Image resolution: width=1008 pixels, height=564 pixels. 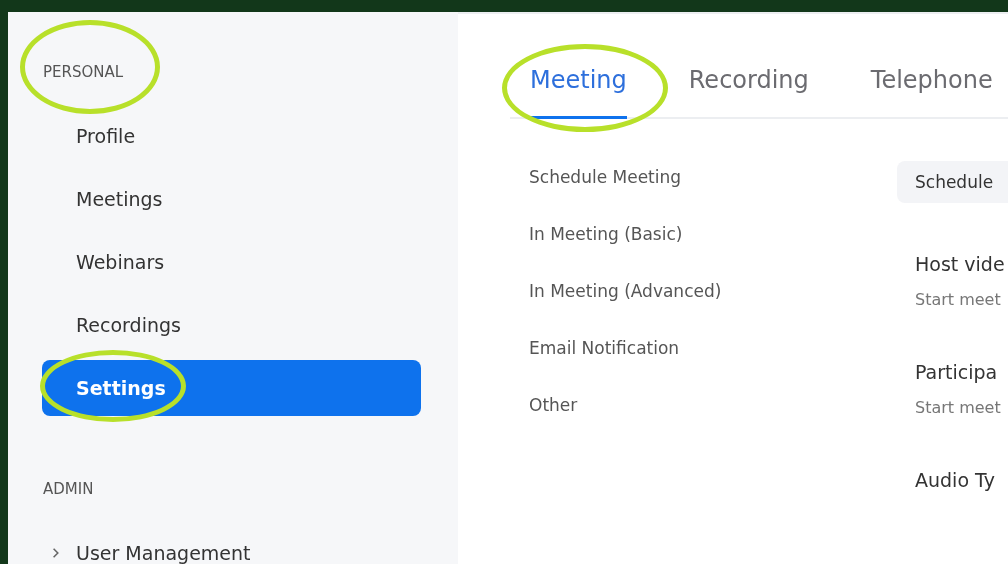 I want to click on sidebar-item: User Management, so click(x=231, y=544).